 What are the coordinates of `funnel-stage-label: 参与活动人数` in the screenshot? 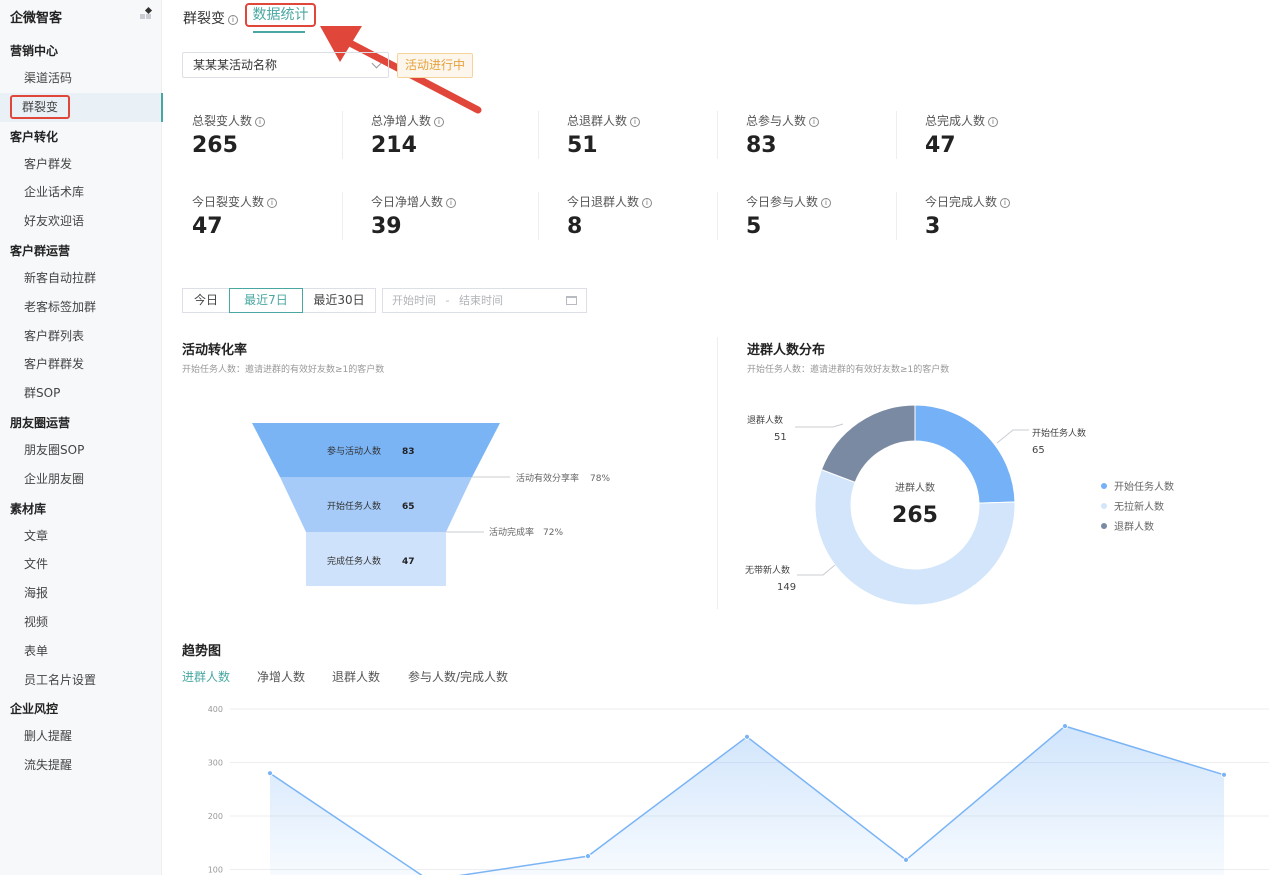 It's located at (354, 451).